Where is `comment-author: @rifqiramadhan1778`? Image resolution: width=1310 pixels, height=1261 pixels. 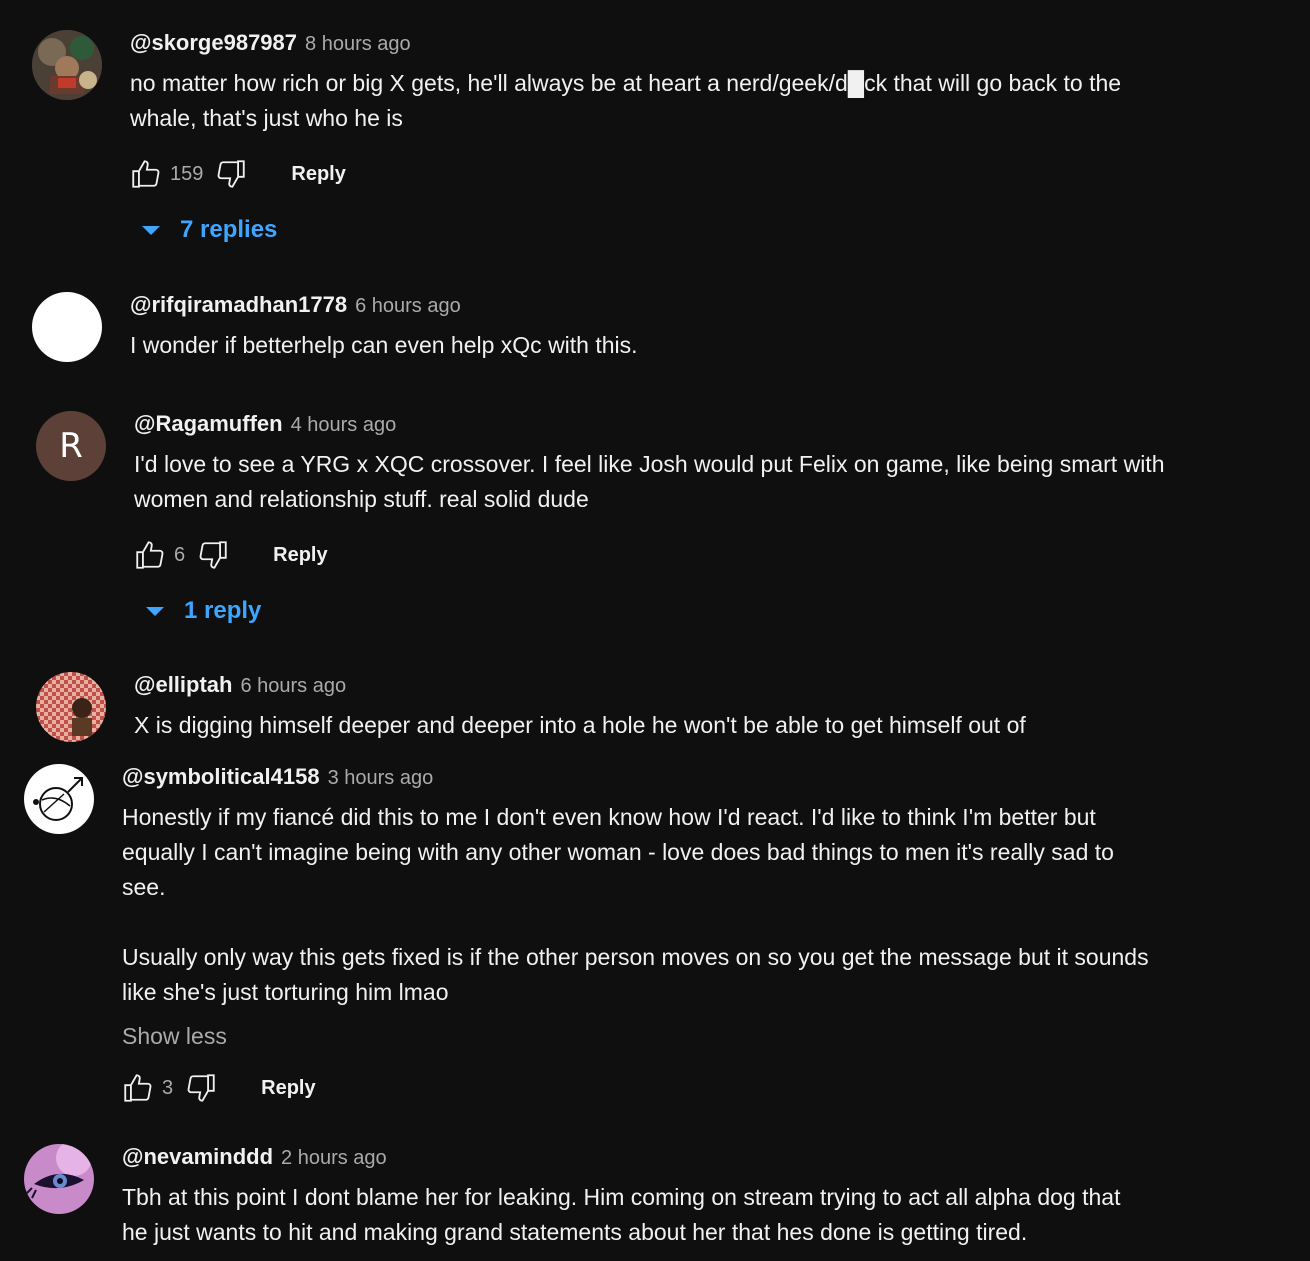 comment-author: @rifqiramadhan1778 is located at coordinates (238, 305).